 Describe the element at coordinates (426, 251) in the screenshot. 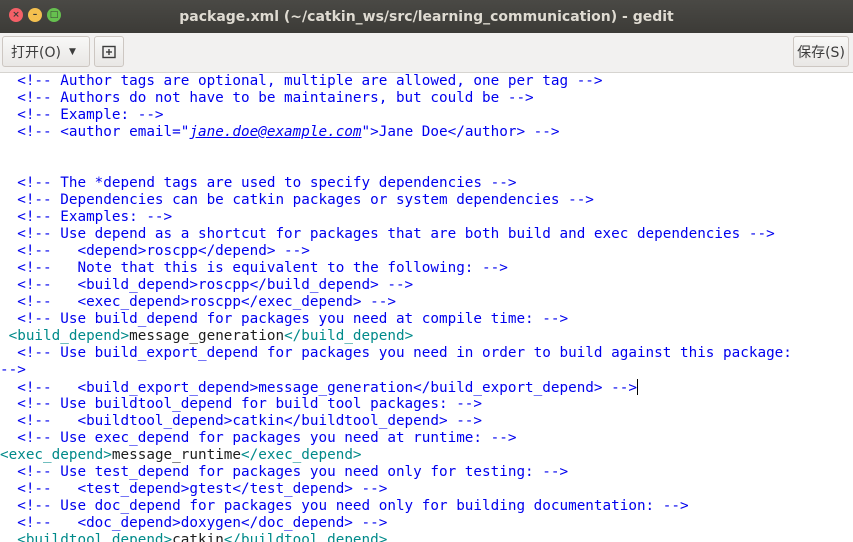

I see `code-line: <!-- <depend>roscpp</depend> -->` at that location.